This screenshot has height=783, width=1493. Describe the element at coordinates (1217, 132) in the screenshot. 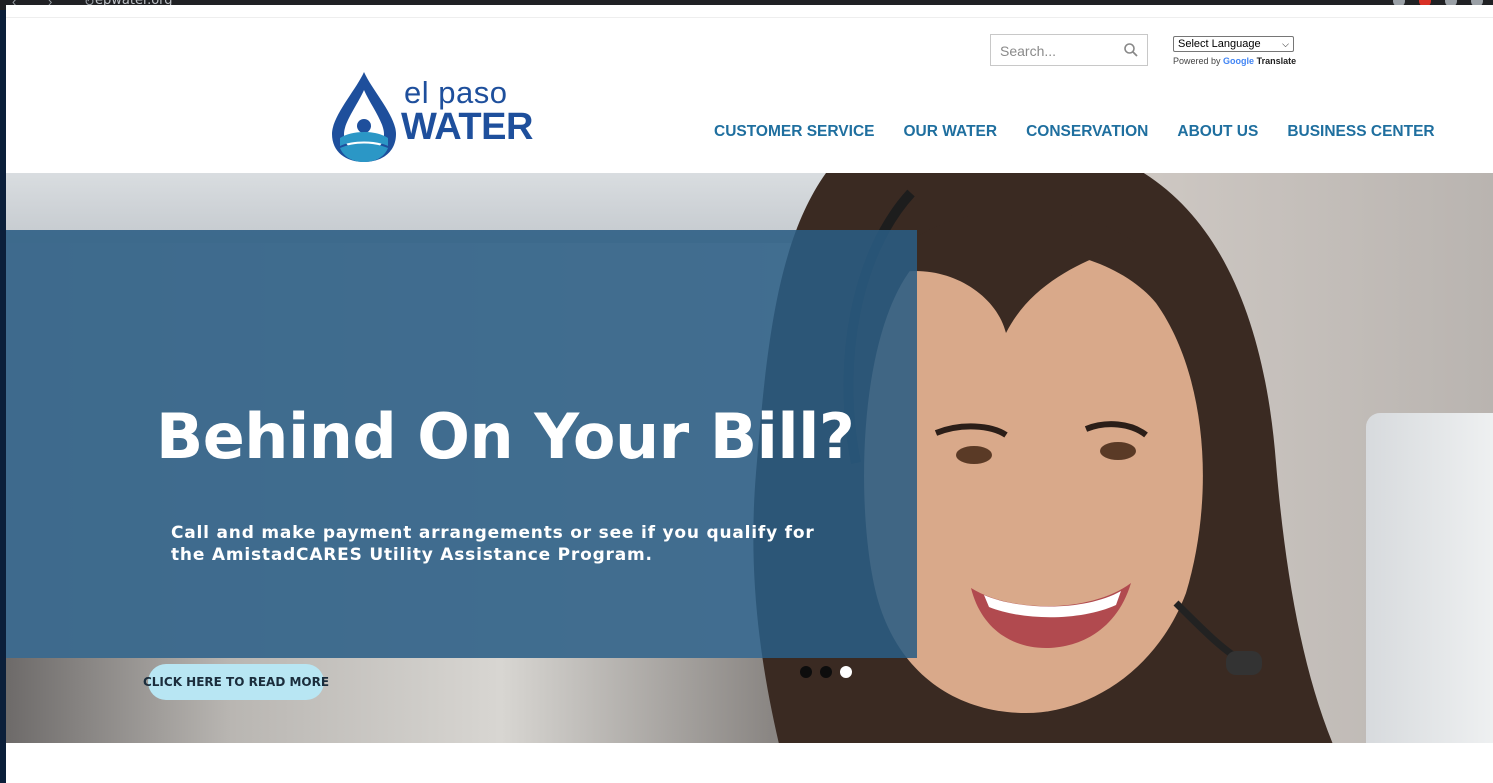

I see `nav-item-about-us: ABOUT US` at that location.